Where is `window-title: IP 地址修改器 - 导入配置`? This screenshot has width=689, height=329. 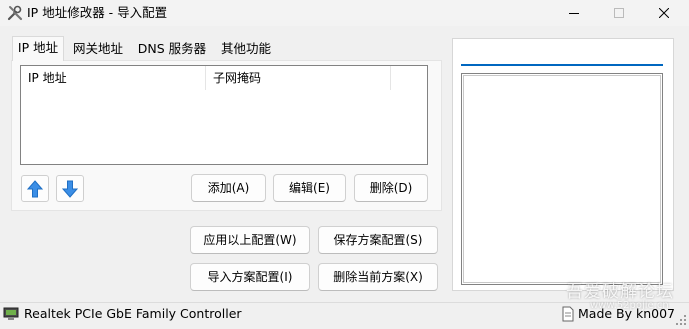
window-title: IP 地址修改器 - 导入配置 is located at coordinates (97, 12).